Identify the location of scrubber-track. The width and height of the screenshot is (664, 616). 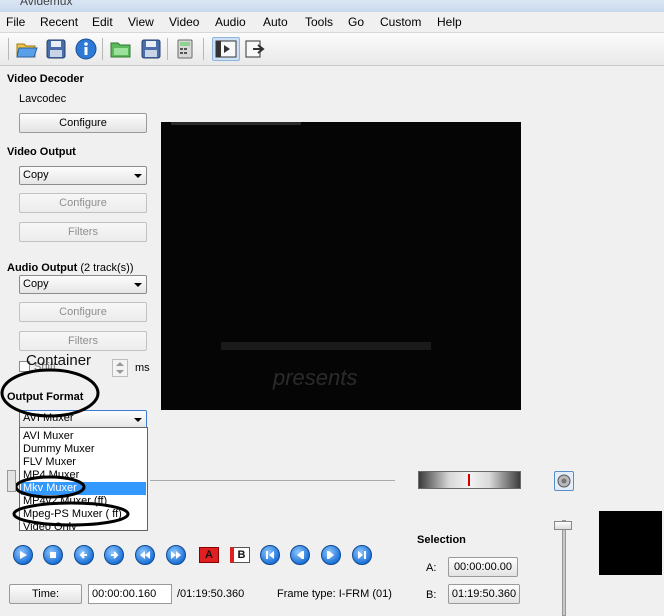
(272, 480).